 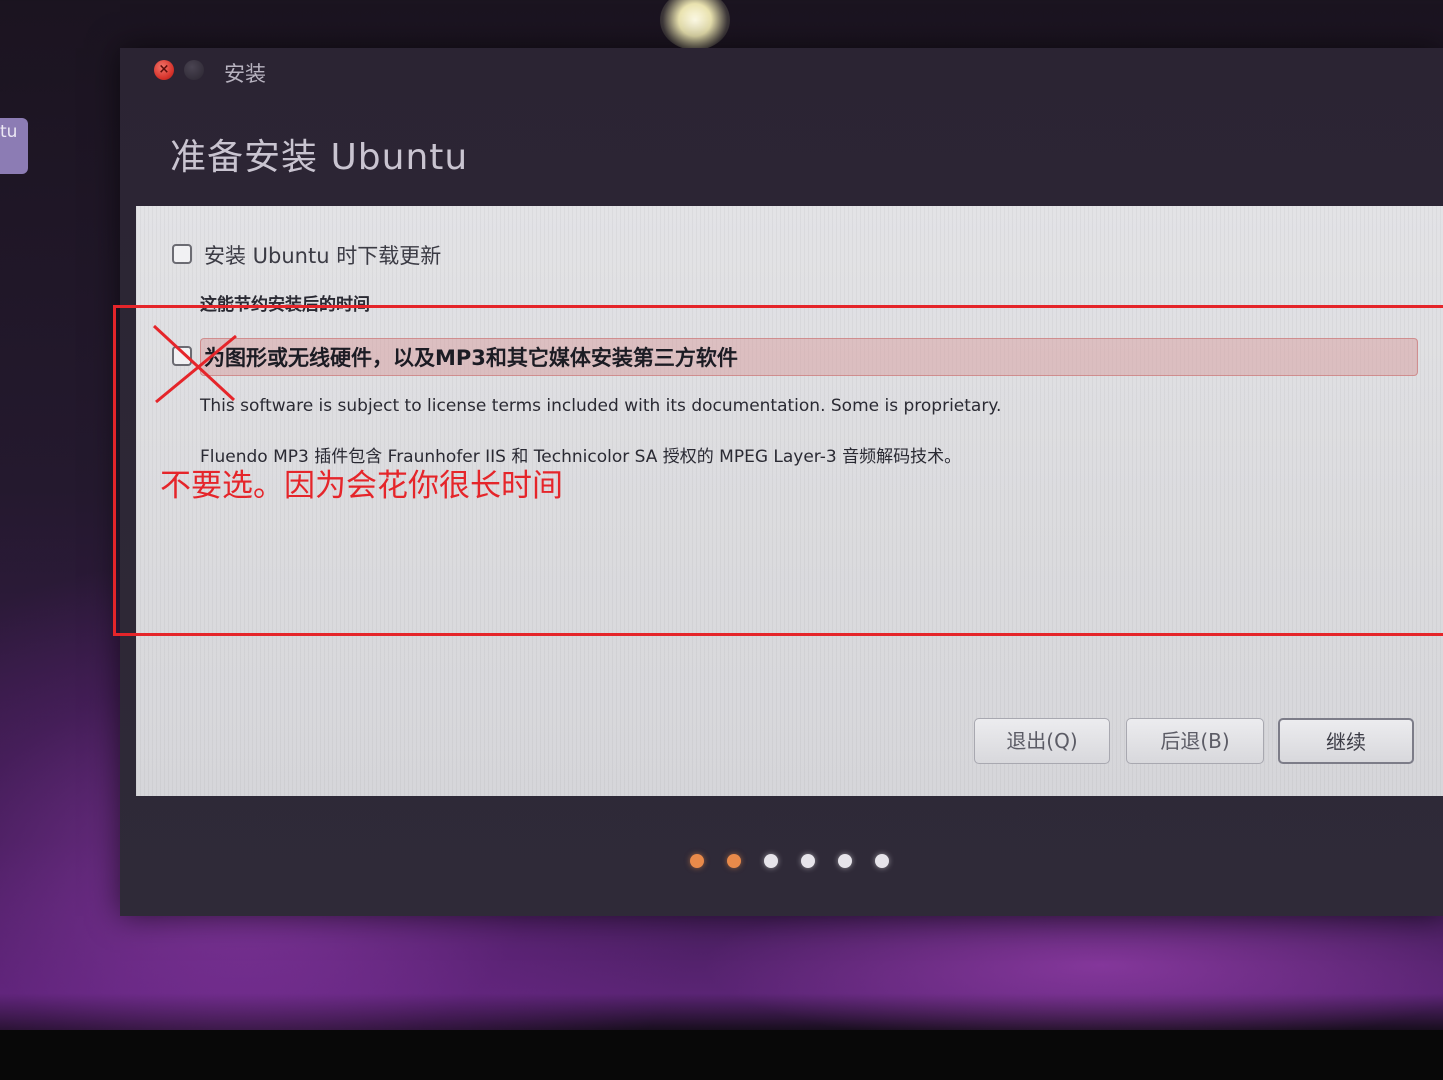 What do you see at coordinates (1346, 741) in the screenshot?
I see `continue-button: 继续` at bounding box center [1346, 741].